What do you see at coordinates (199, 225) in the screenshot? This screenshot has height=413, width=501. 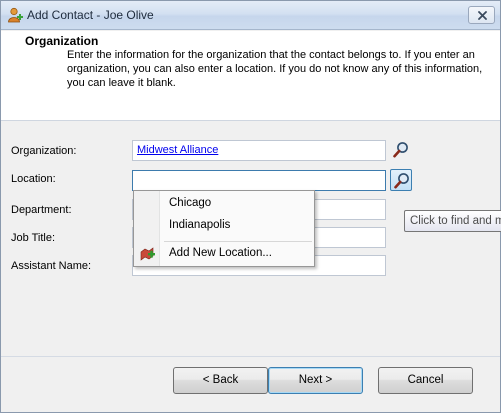 I see `dropdown-item-indianapolis: Indianapolis` at bounding box center [199, 225].